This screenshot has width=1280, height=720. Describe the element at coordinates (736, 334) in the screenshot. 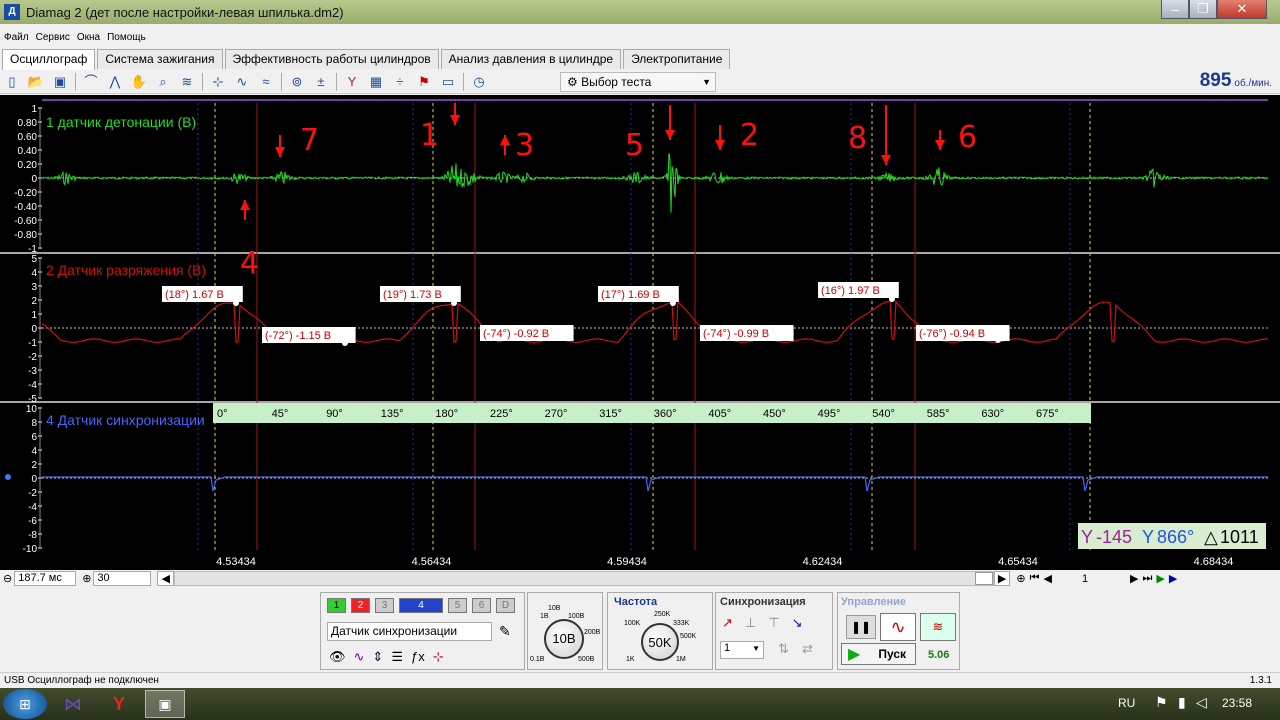

I see `marker-label: (-74°) -0.99 В` at that location.